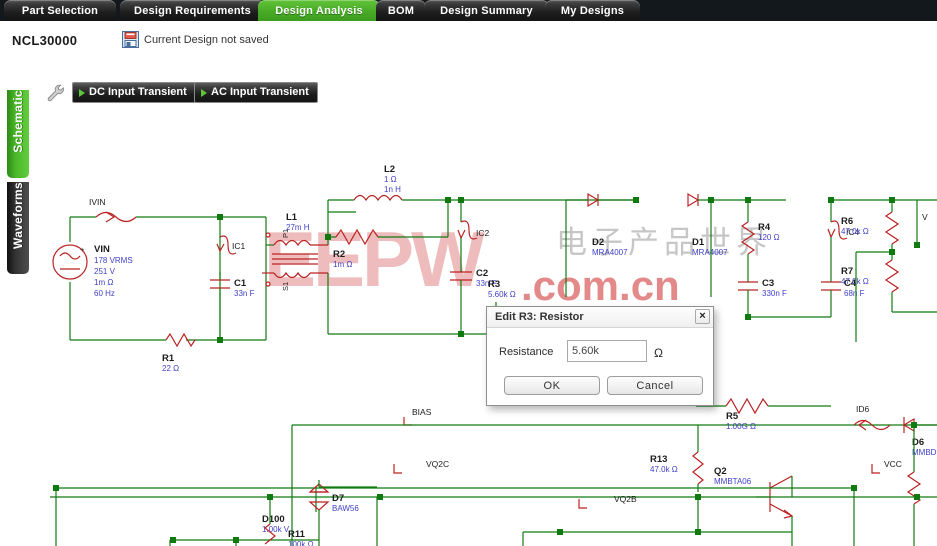  What do you see at coordinates (389, 169) in the screenshot?
I see `component-label-l2: L2` at bounding box center [389, 169].